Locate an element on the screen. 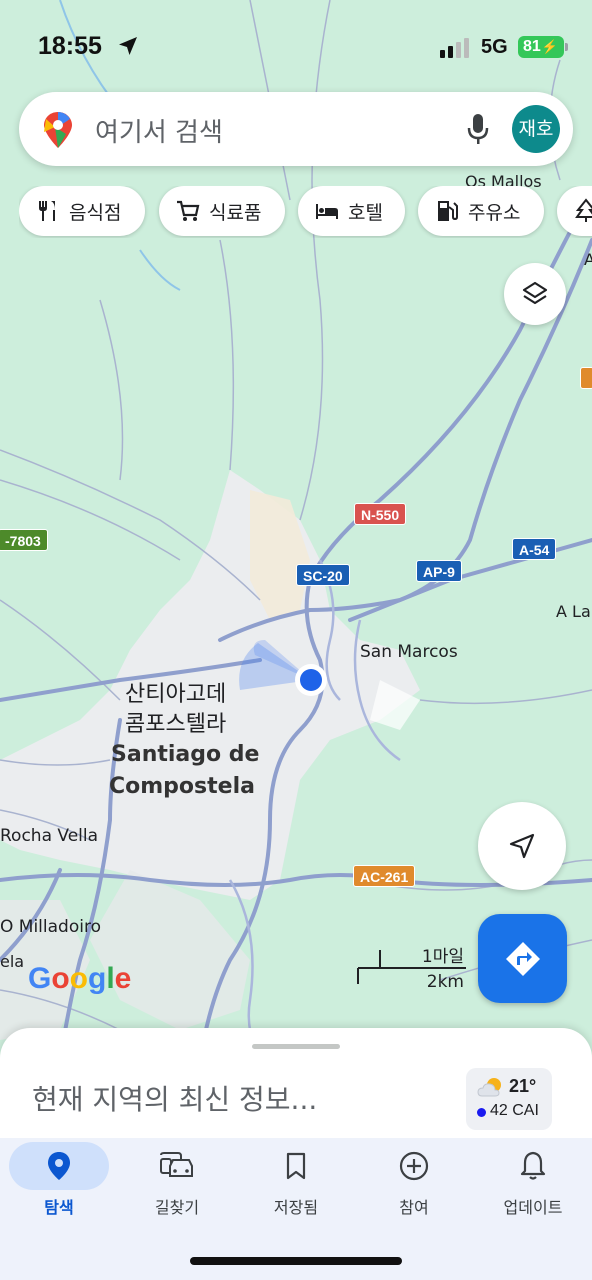  tree-icon is located at coordinates (583, 210).